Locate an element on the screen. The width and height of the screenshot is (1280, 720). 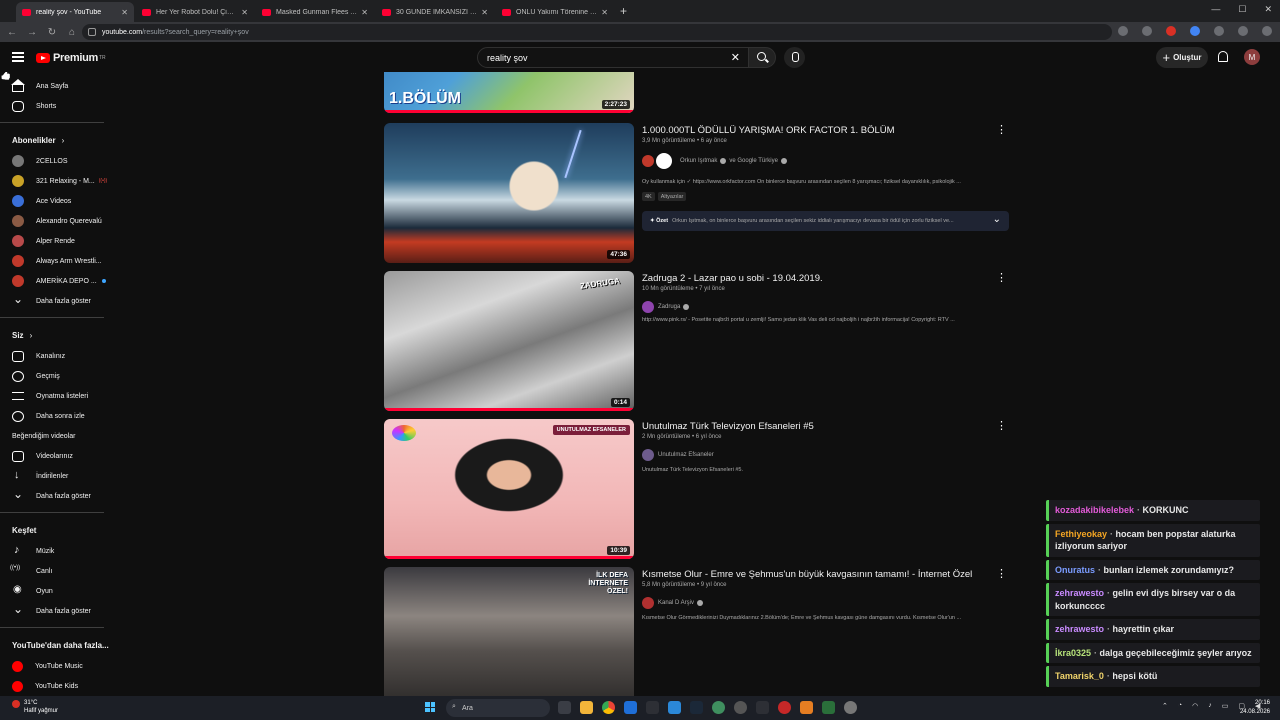
browser-menu-icon is located at coordinates (1267, 31).